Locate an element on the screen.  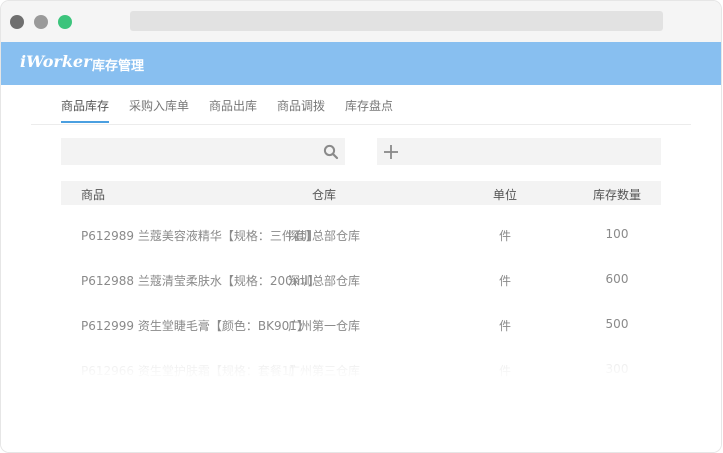
active-tab-indicator is located at coordinates (85, 122).